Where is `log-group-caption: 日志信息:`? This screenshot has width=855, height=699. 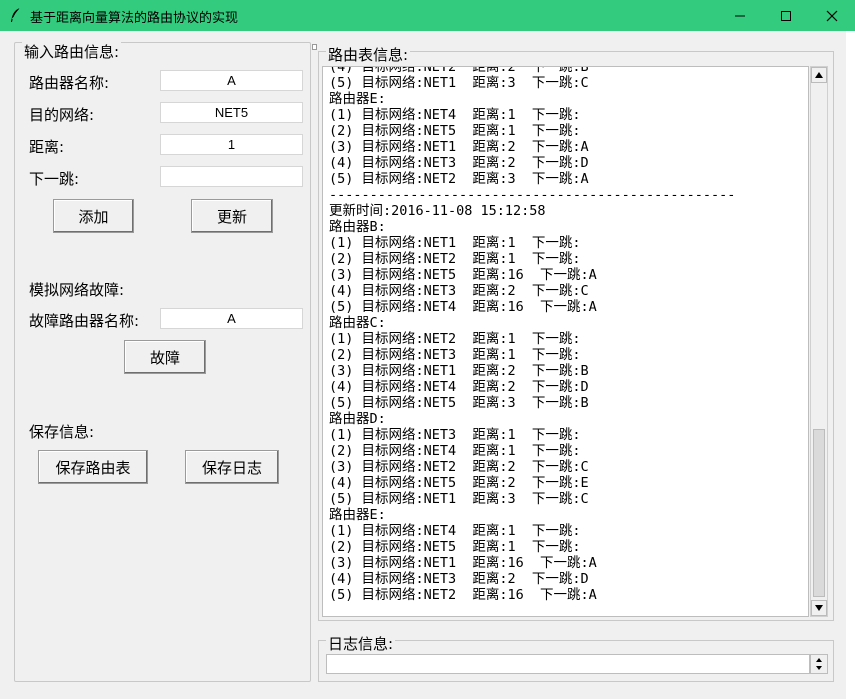 log-group-caption: 日志信息: is located at coordinates (361, 643).